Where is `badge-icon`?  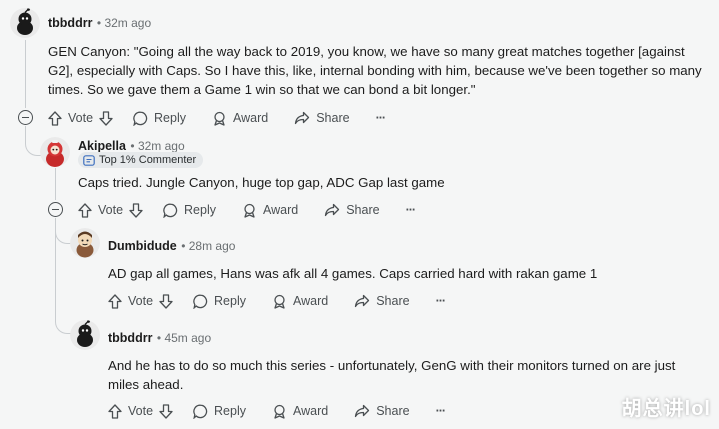
badge-icon is located at coordinates (89, 160).